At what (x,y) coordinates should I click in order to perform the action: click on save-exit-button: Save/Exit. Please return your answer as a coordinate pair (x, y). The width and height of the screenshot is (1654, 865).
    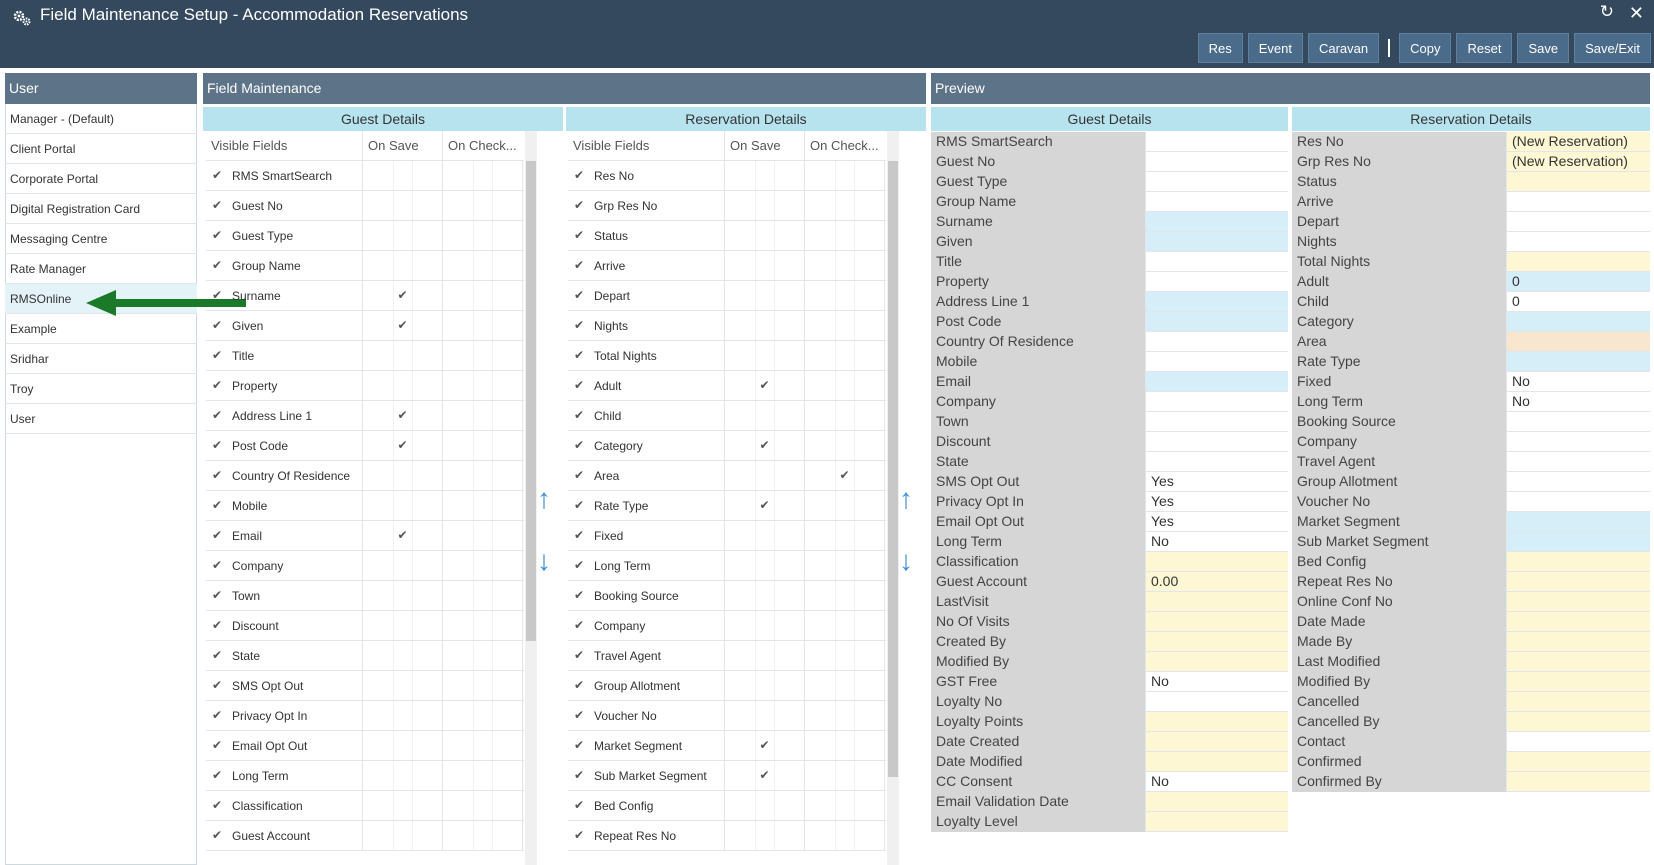
    Looking at the image, I should click on (1612, 48).